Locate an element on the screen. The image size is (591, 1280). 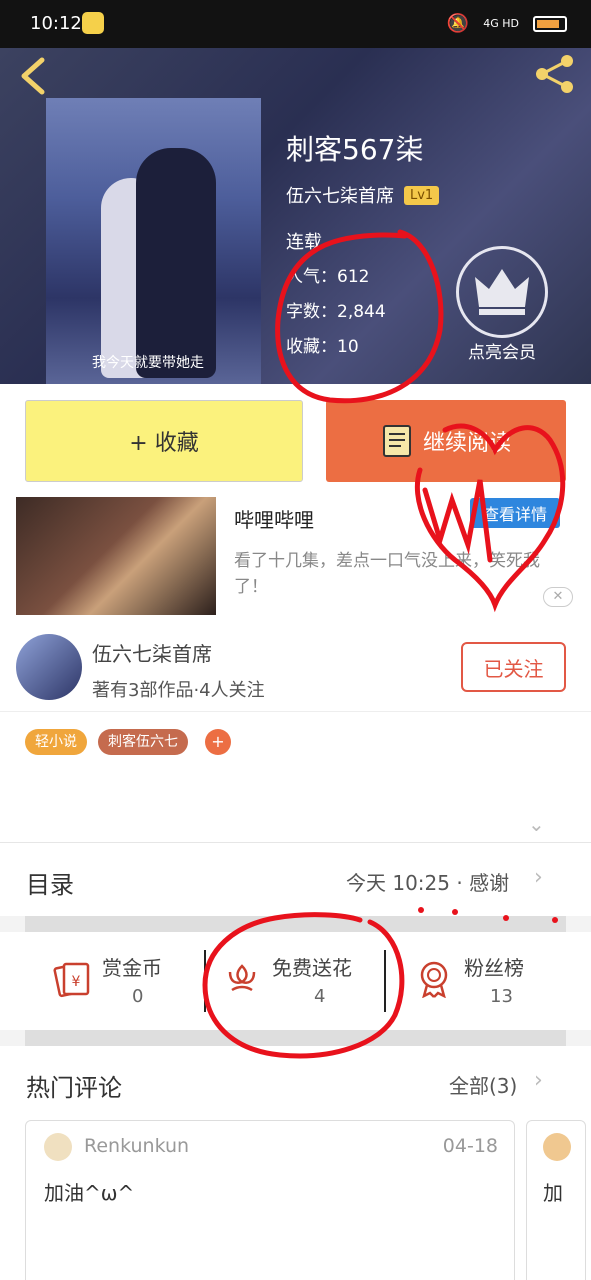
continue-reading-button: 继续阅读 is located at coordinates (446, 441).